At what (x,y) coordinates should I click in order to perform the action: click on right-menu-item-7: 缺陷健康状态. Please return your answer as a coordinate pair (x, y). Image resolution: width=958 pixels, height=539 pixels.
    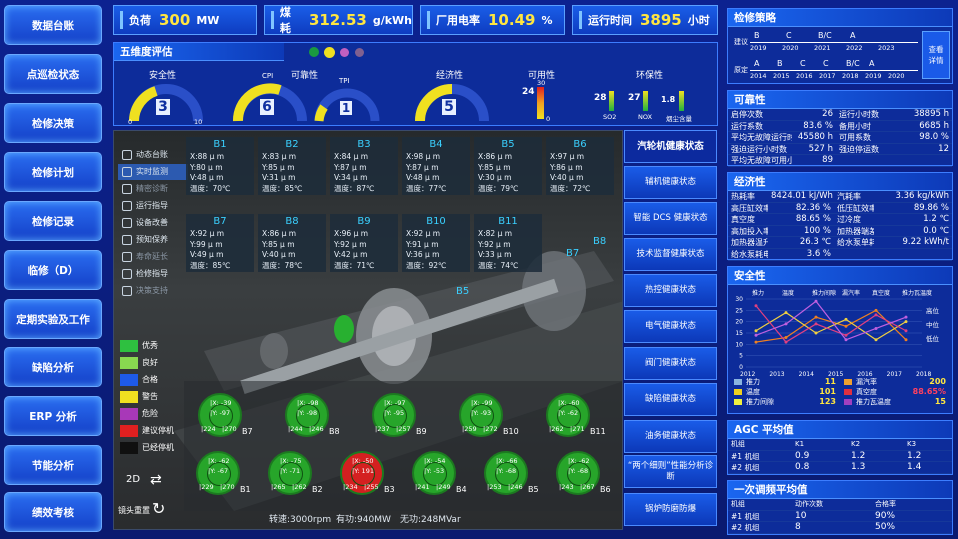
    Looking at the image, I should click on (670, 399).